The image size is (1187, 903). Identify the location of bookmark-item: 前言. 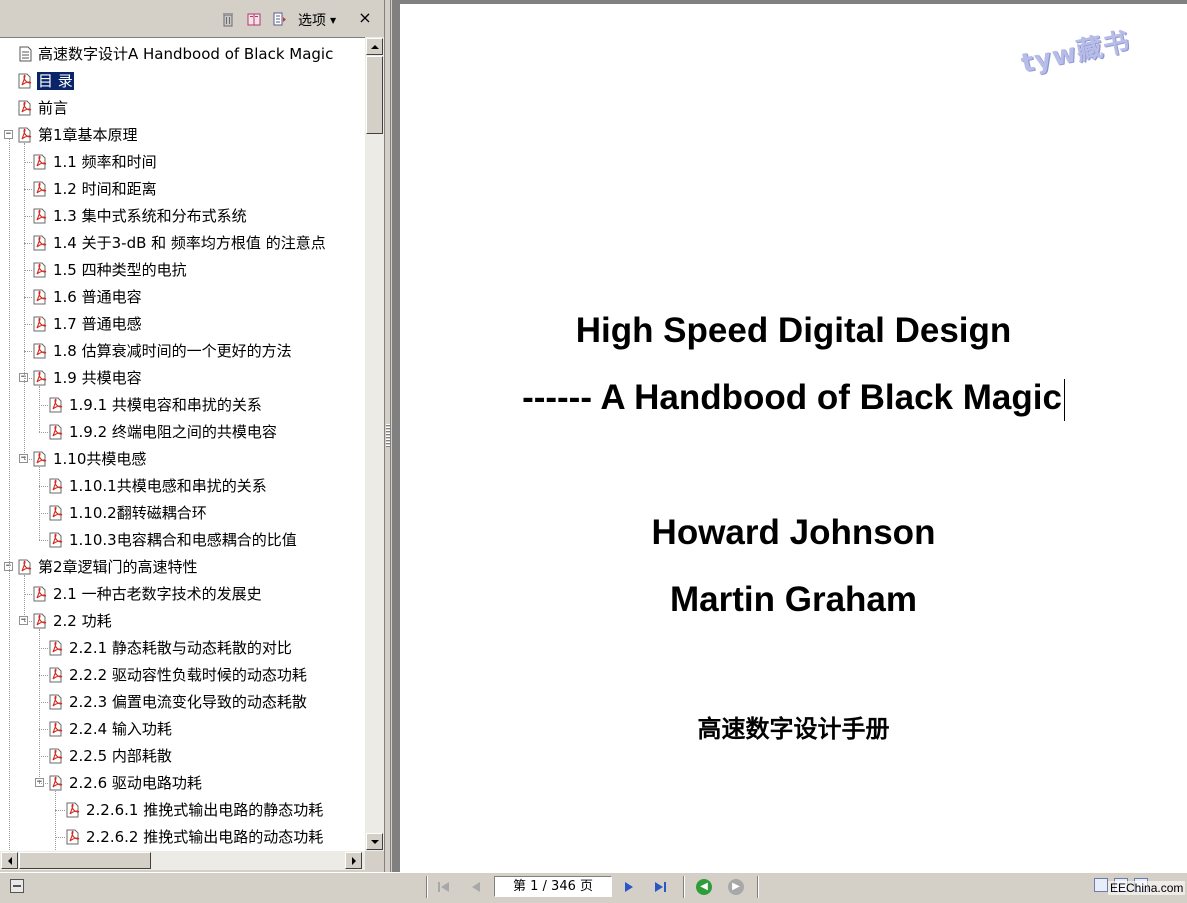
(43, 108).